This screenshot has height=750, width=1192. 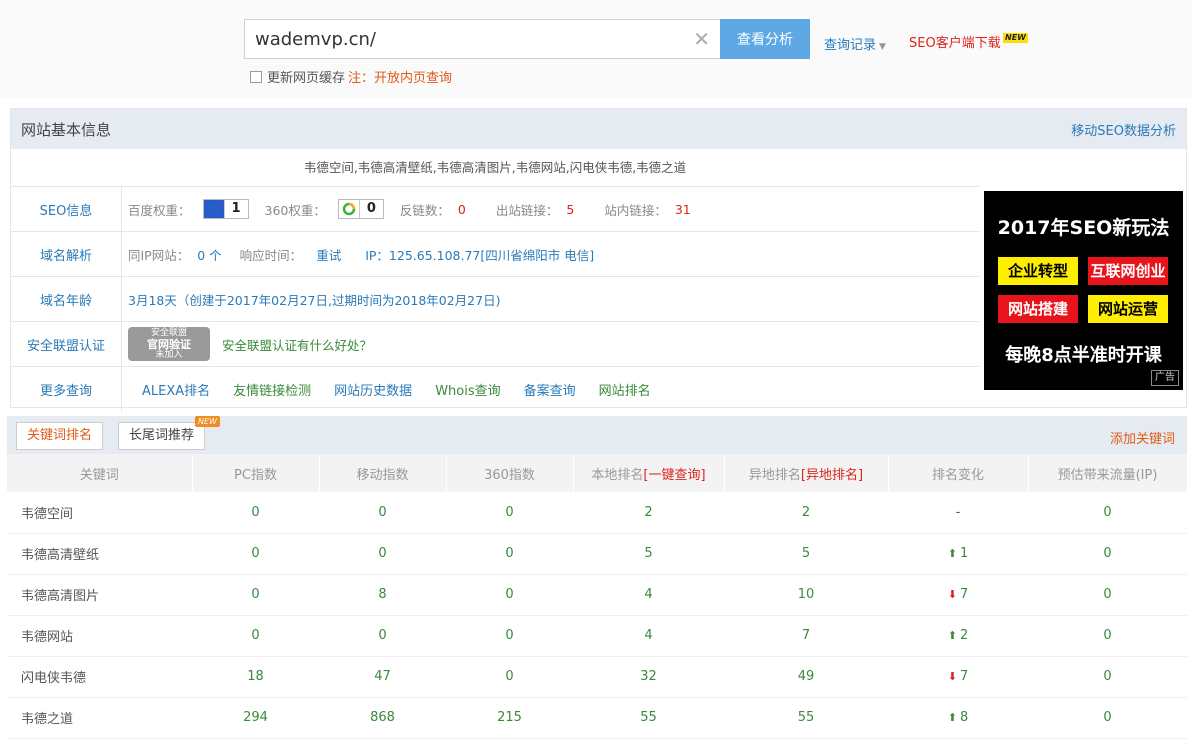 What do you see at coordinates (495, 168) in the screenshot?
I see `site-description: 韦德空间,韦德高清壁纸,韦德高清图片,韦德网站,闪电侠韦德,韦德之道` at bounding box center [495, 168].